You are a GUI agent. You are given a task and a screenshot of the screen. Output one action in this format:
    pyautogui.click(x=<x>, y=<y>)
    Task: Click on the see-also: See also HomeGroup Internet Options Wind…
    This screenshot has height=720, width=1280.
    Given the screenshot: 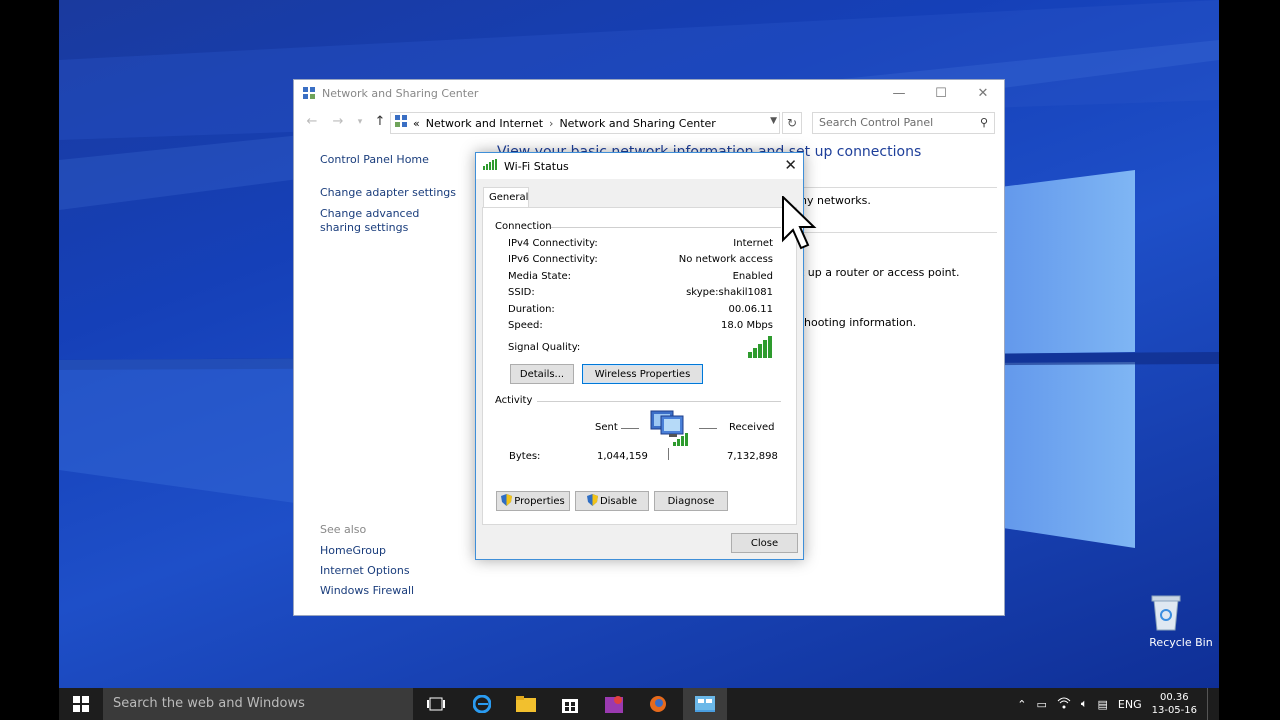 What is the action you would take?
    pyautogui.click(x=367, y=563)
    